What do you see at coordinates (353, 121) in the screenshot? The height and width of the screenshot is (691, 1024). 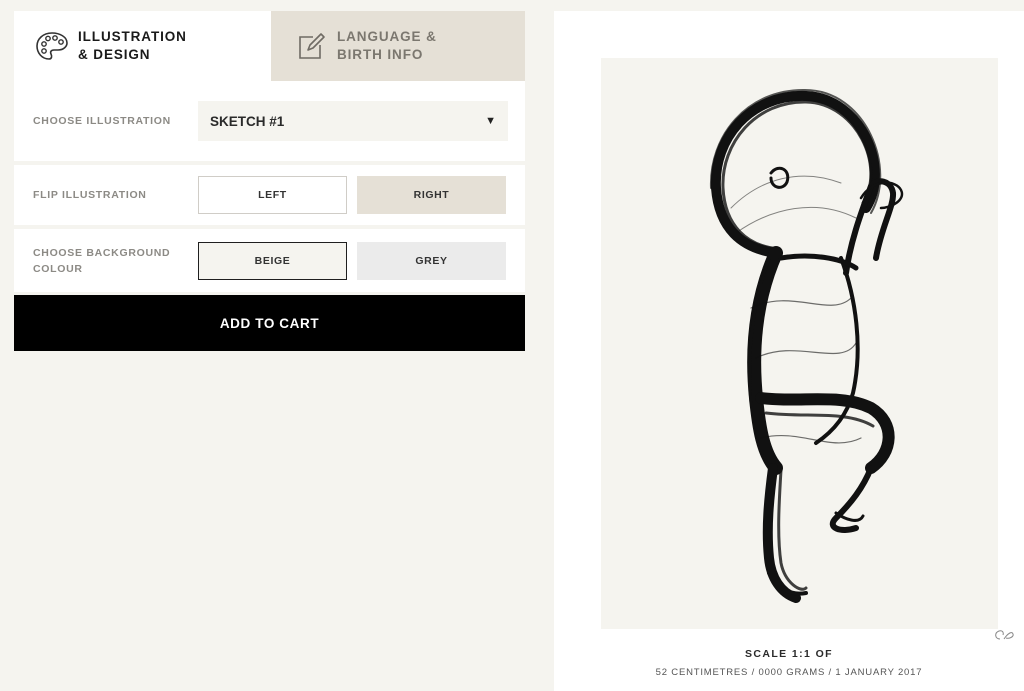 I see `illustration-select: SKETCH #1 ▼` at bounding box center [353, 121].